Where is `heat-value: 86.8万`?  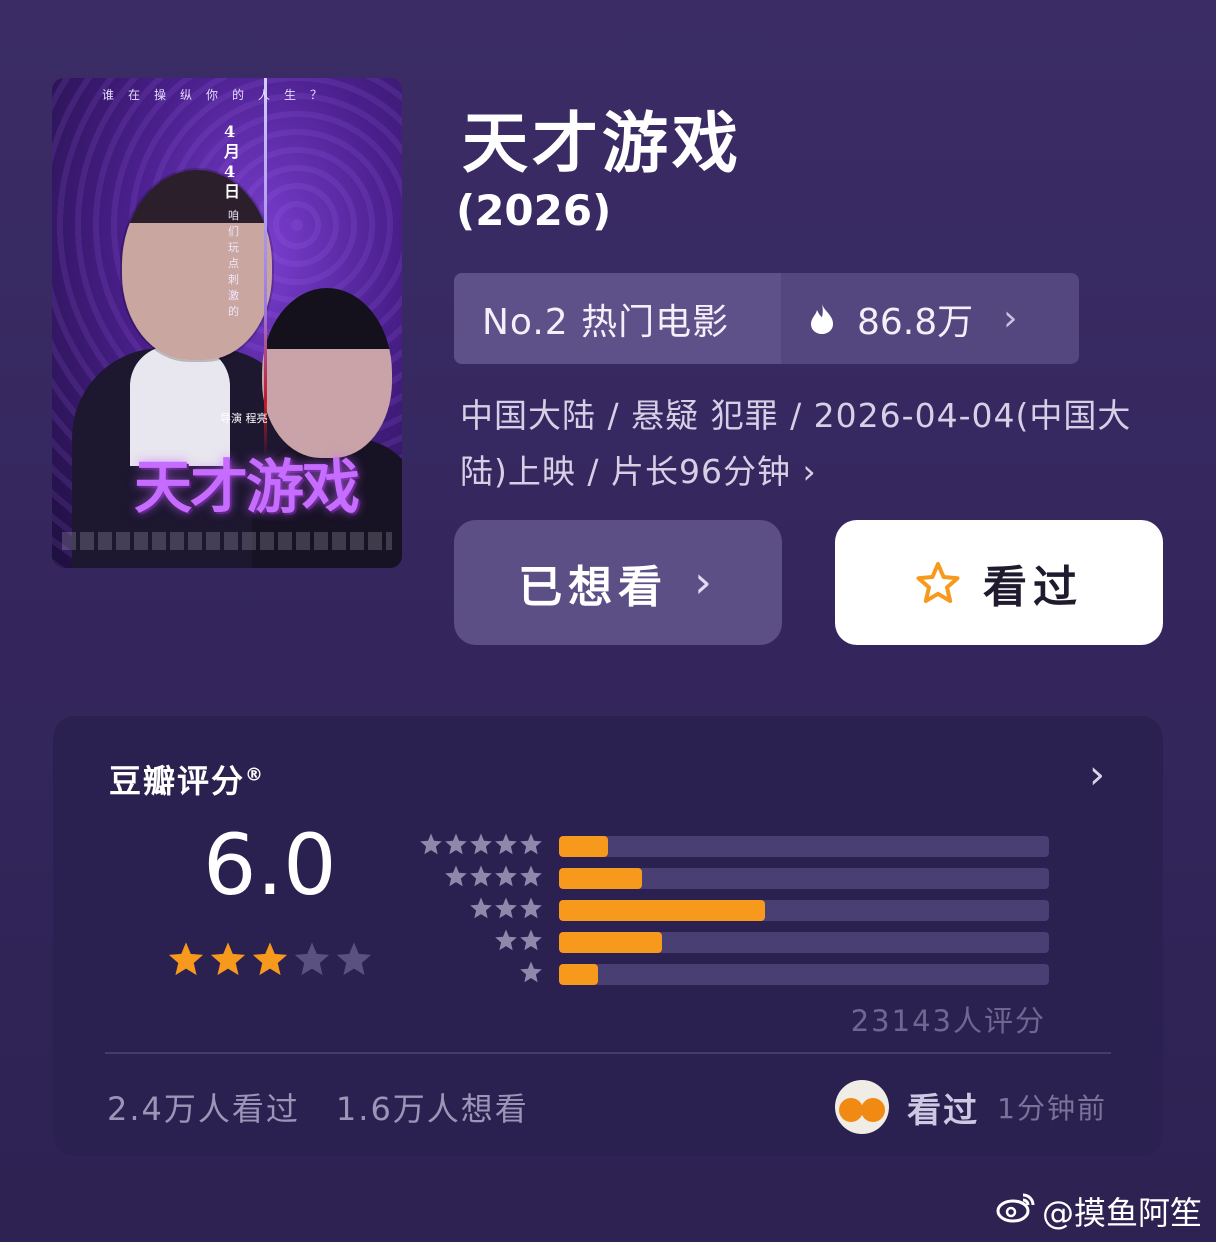
heat-value: 86.8万 is located at coordinates (915, 322).